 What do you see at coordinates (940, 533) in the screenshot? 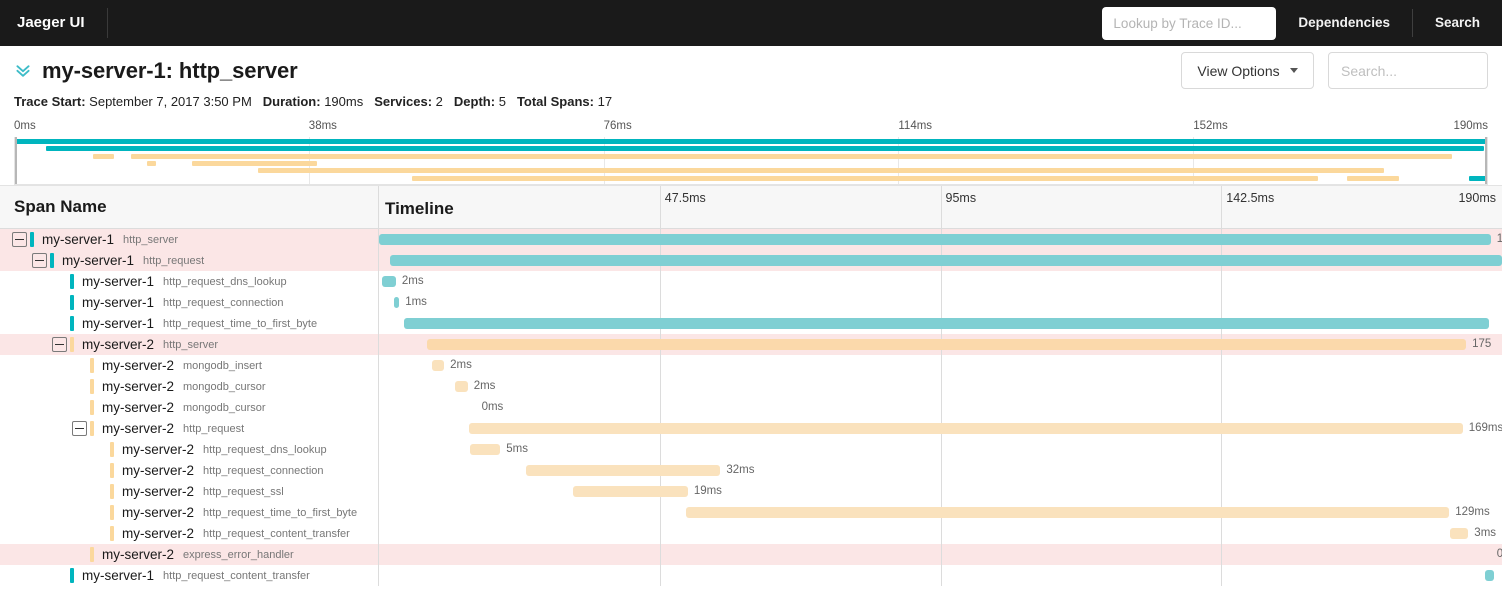
I see `span-timeline-cell: 3ms` at bounding box center [940, 533].